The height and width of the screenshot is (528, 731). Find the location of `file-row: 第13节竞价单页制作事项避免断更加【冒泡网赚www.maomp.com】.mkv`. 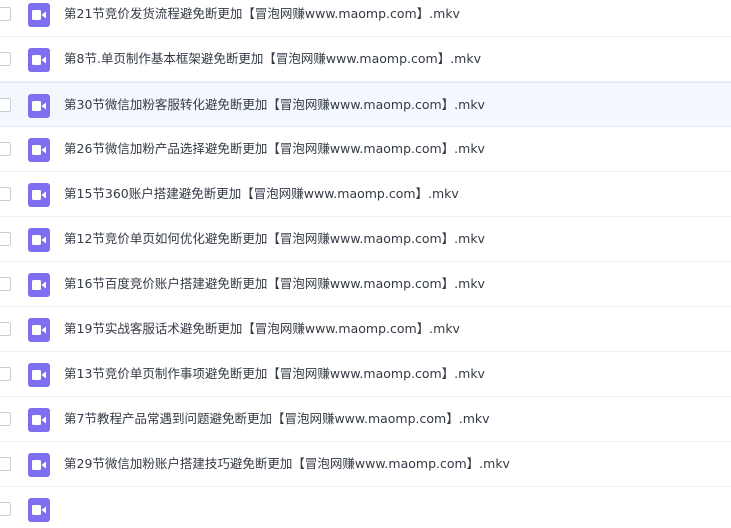

file-row: 第13节竞价单页制作事项避免断更加【冒泡网赚www.maomp.com】.mkv is located at coordinates (365, 374).